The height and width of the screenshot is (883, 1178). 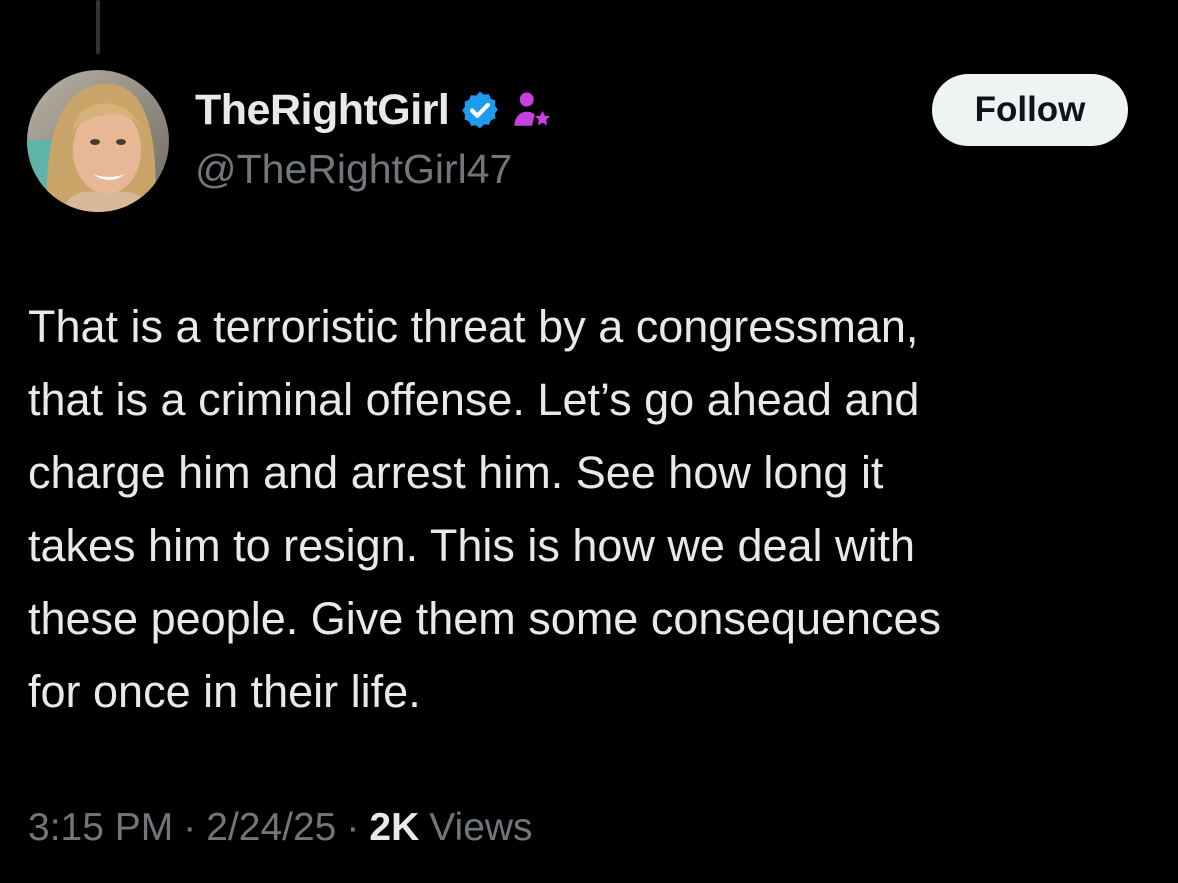 What do you see at coordinates (353, 169) in the screenshot?
I see `author-handle: @TheRightGirl47` at bounding box center [353, 169].